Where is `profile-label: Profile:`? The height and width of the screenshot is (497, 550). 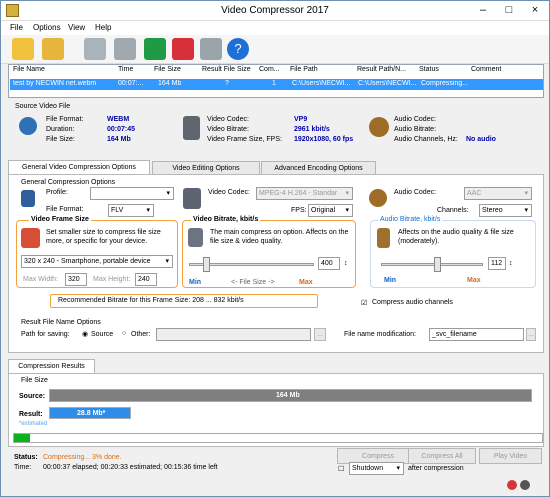 profile-label: Profile: is located at coordinates (57, 192).